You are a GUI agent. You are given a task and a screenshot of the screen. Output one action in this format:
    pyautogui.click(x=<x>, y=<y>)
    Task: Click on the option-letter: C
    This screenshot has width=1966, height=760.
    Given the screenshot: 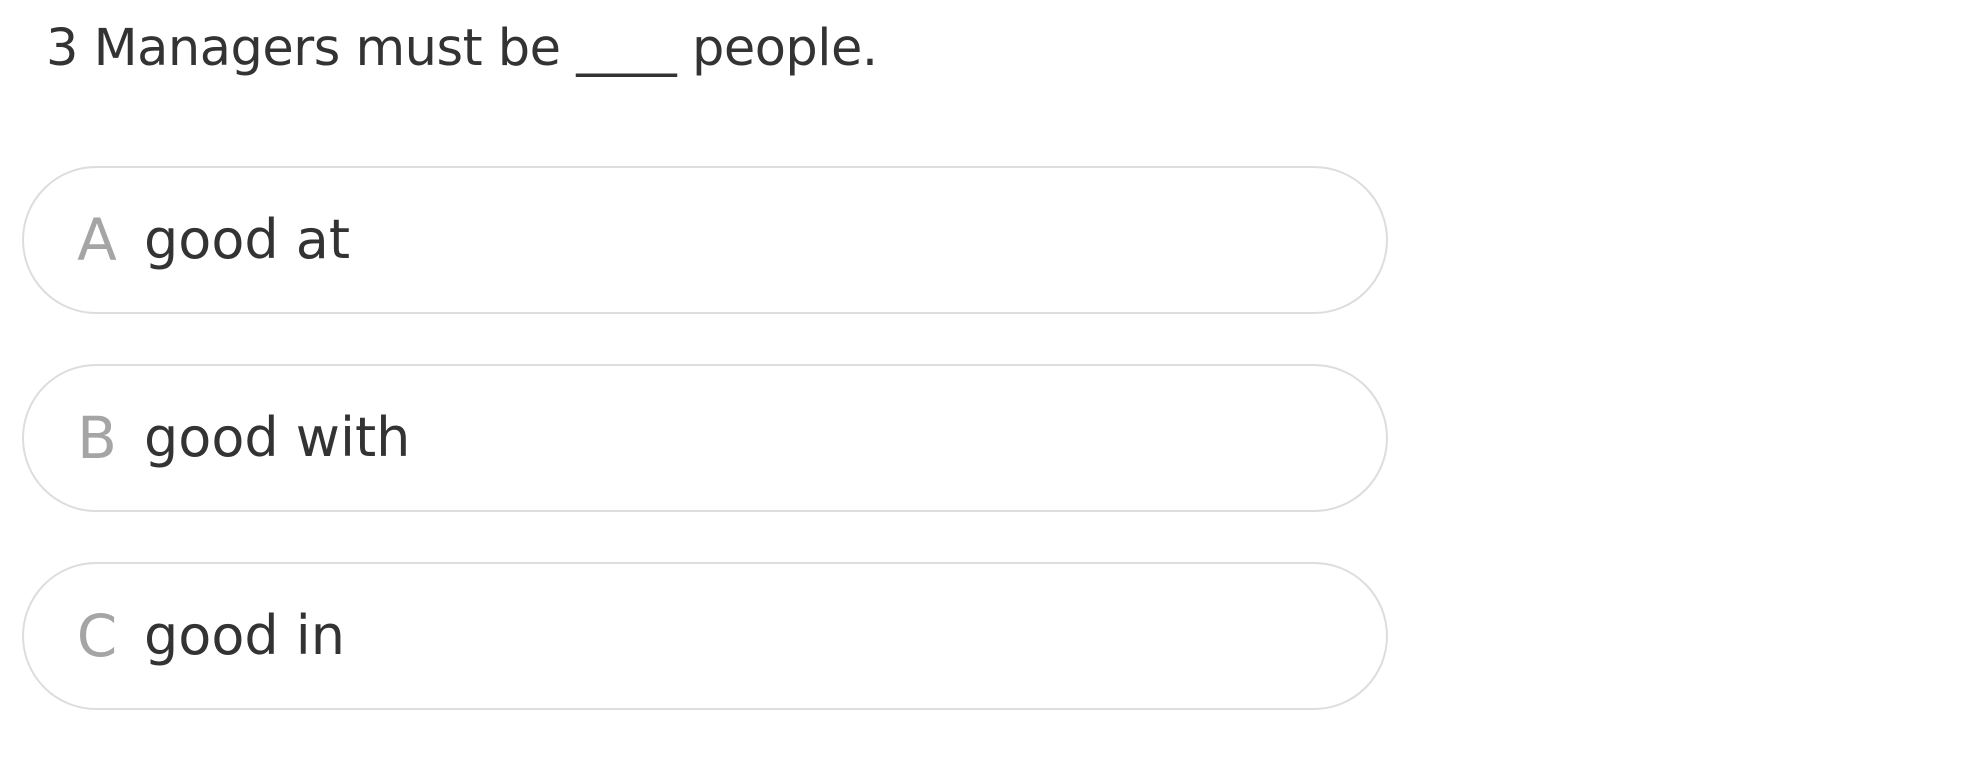 What is the action you would take?
    pyautogui.click(x=97, y=636)
    